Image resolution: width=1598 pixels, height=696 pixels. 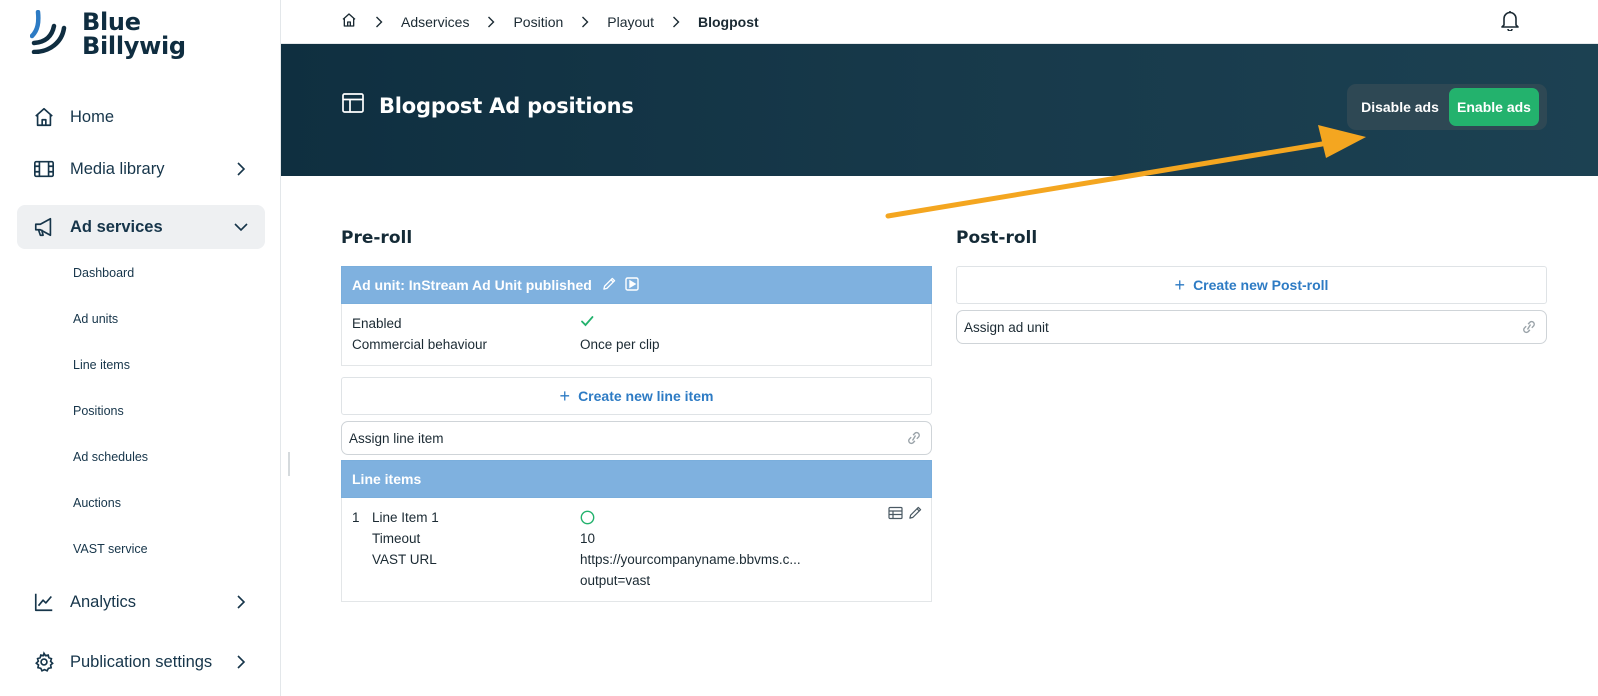 I want to click on commercial-behaviour-label: Commercial behaviour, so click(x=420, y=344).